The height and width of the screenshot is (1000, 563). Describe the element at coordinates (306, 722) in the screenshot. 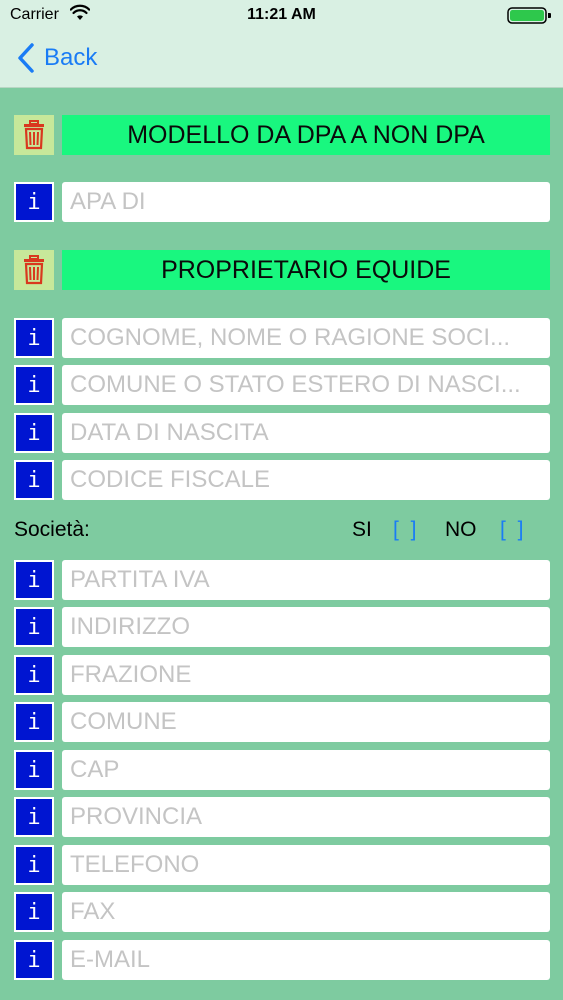

I see `municipality-field` at that location.